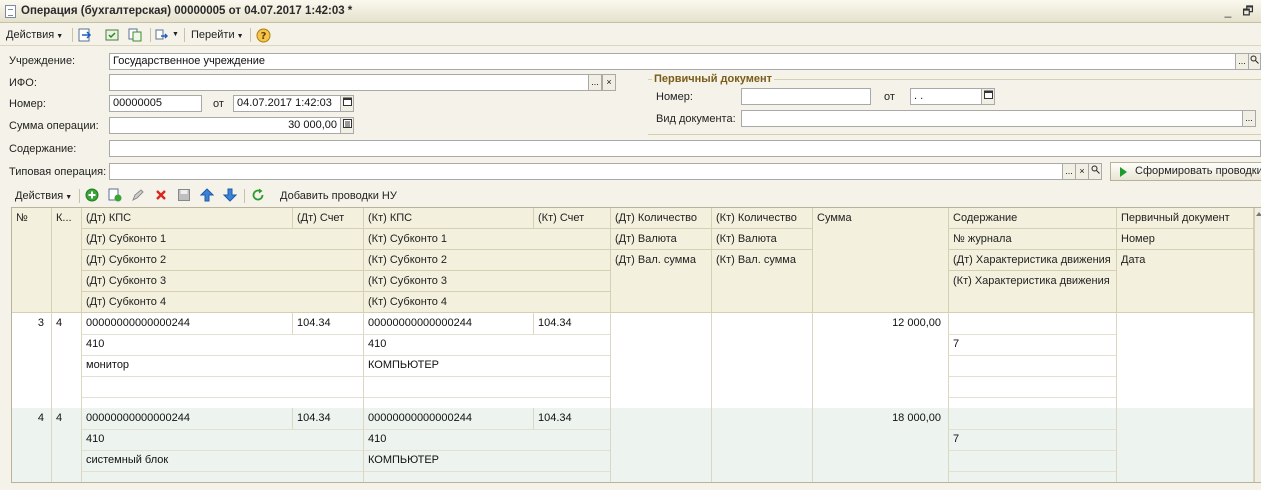 The image size is (1261, 490). What do you see at coordinates (879, 323) in the screenshot?
I see `cell-sum: 12 000,00` at bounding box center [879, 323].